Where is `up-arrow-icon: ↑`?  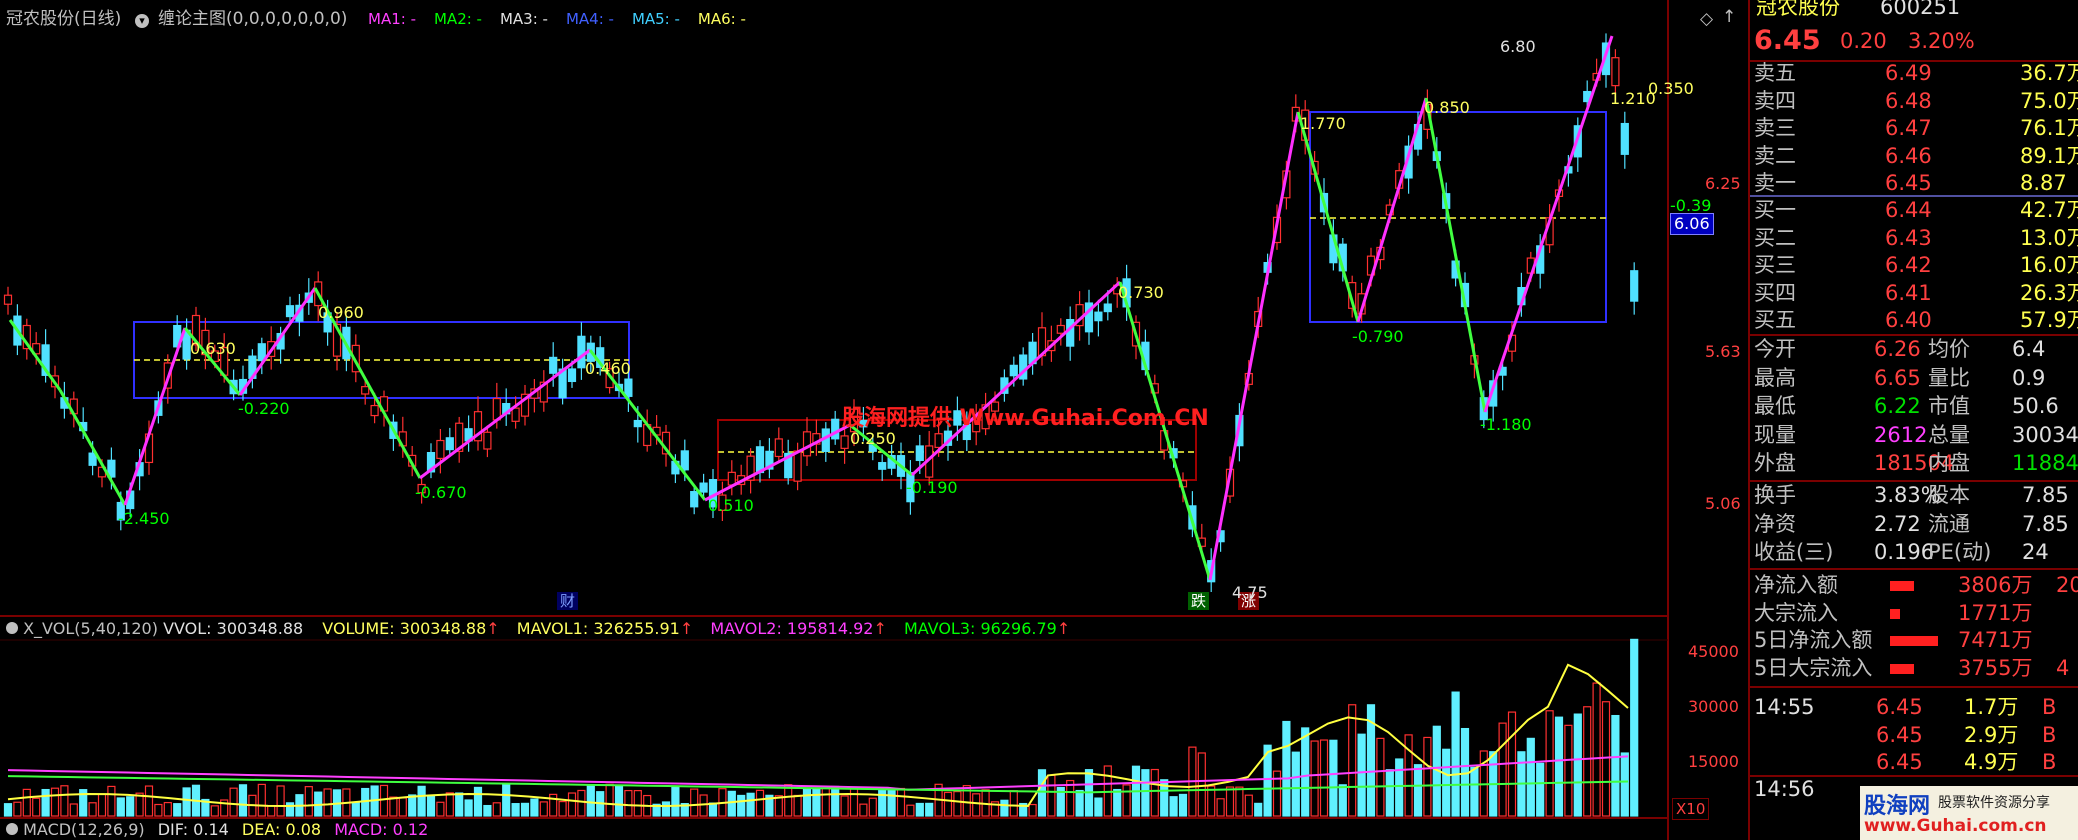
up-arrow-icon: ↑ is located at coordinates (1729, 17).